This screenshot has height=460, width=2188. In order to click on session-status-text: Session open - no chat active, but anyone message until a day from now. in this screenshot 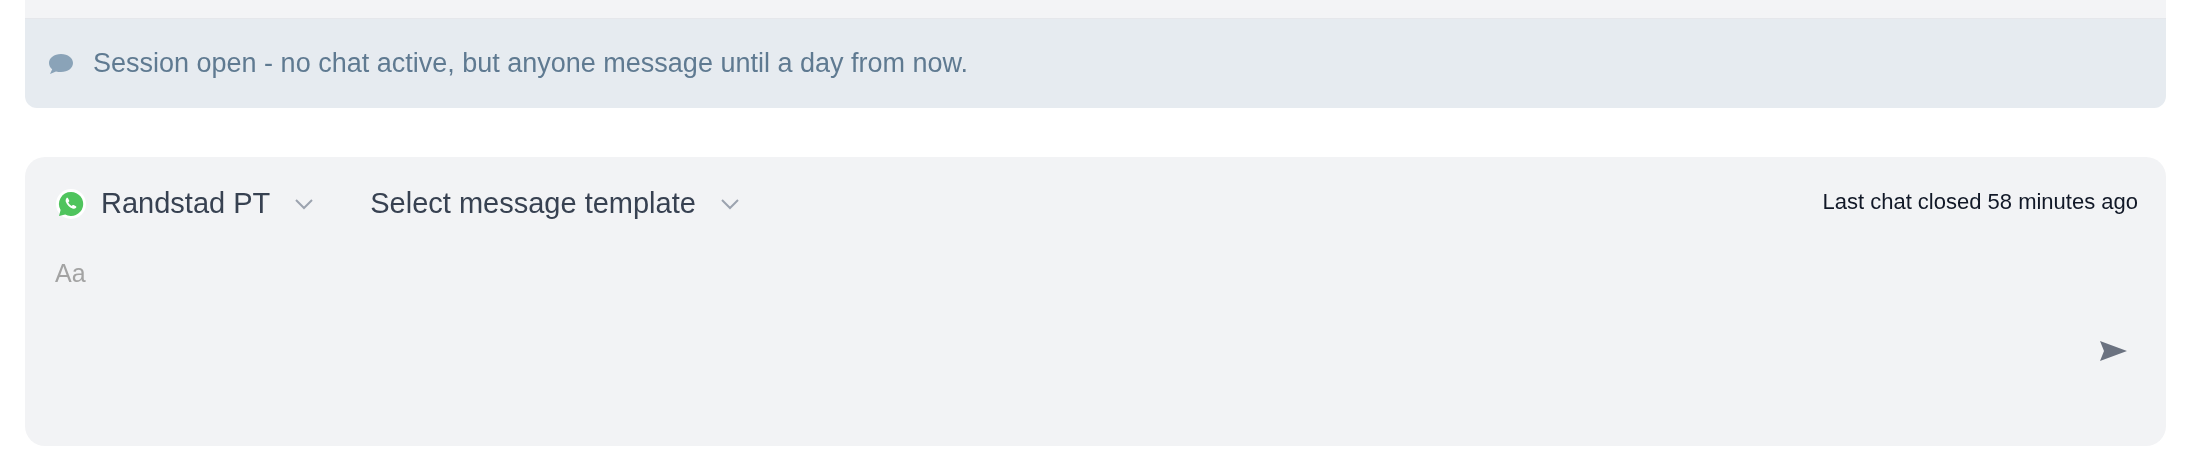, I will do `click(531, 63)`.